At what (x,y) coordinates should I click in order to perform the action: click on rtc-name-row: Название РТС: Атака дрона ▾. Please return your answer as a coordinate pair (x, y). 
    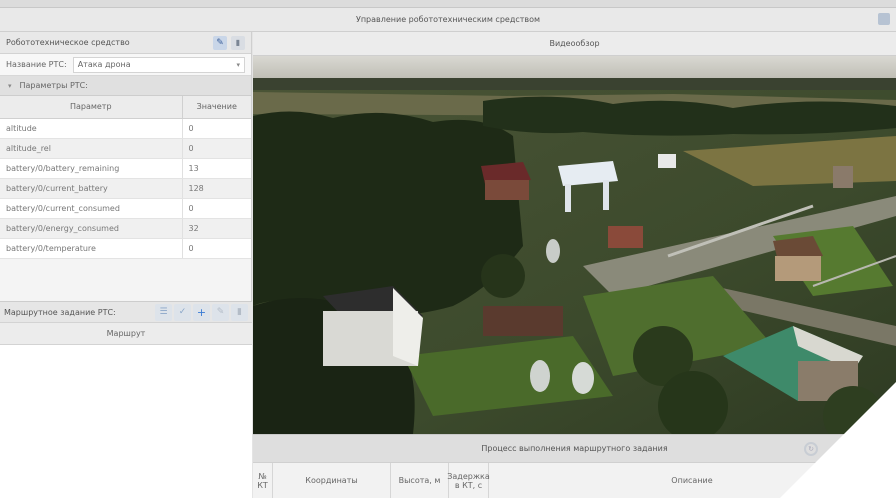
    Looking at the image, I should click on (125, 65).